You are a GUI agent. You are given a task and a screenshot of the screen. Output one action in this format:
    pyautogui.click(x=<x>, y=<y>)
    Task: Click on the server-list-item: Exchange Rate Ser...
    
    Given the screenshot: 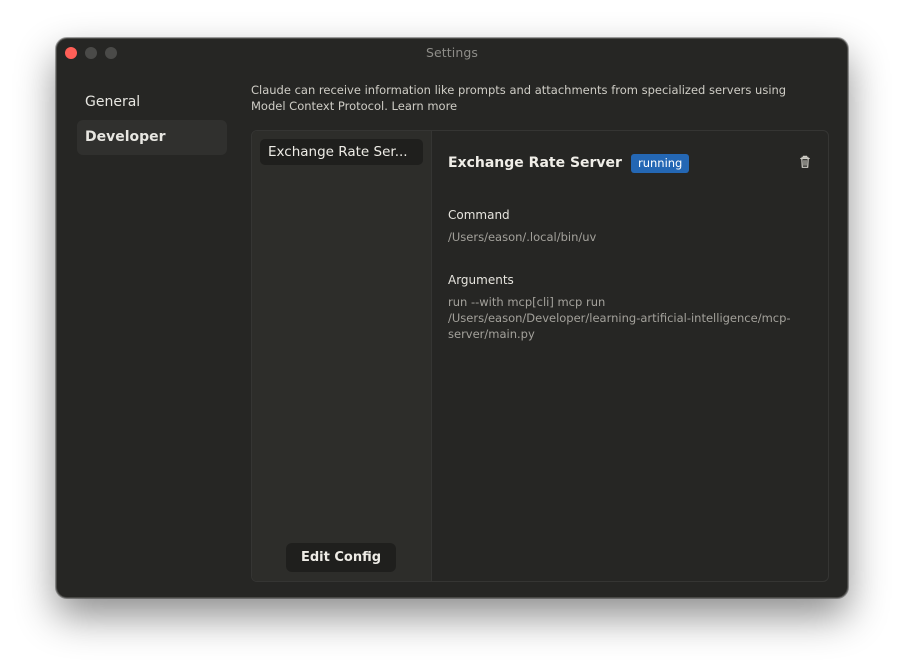 What is the action you would take?
    pyautogui.click(x=341, y=152)
    